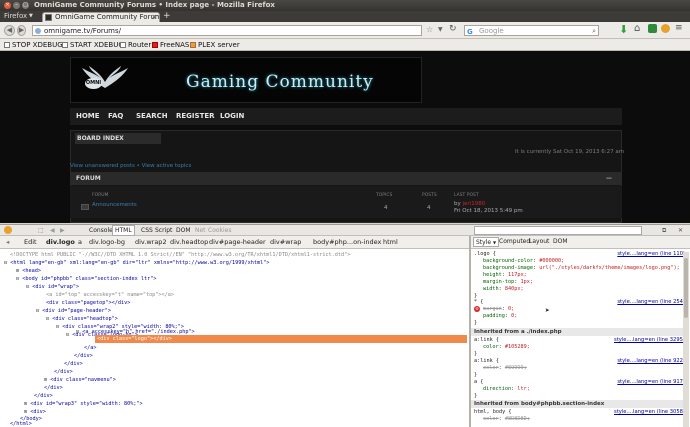 The width and height of the screenshot is (690, 427). Describe the element at coordinates (227, 30) in the screenshot. I see `url-bar: omnigame.tv/Forums/` at that location.